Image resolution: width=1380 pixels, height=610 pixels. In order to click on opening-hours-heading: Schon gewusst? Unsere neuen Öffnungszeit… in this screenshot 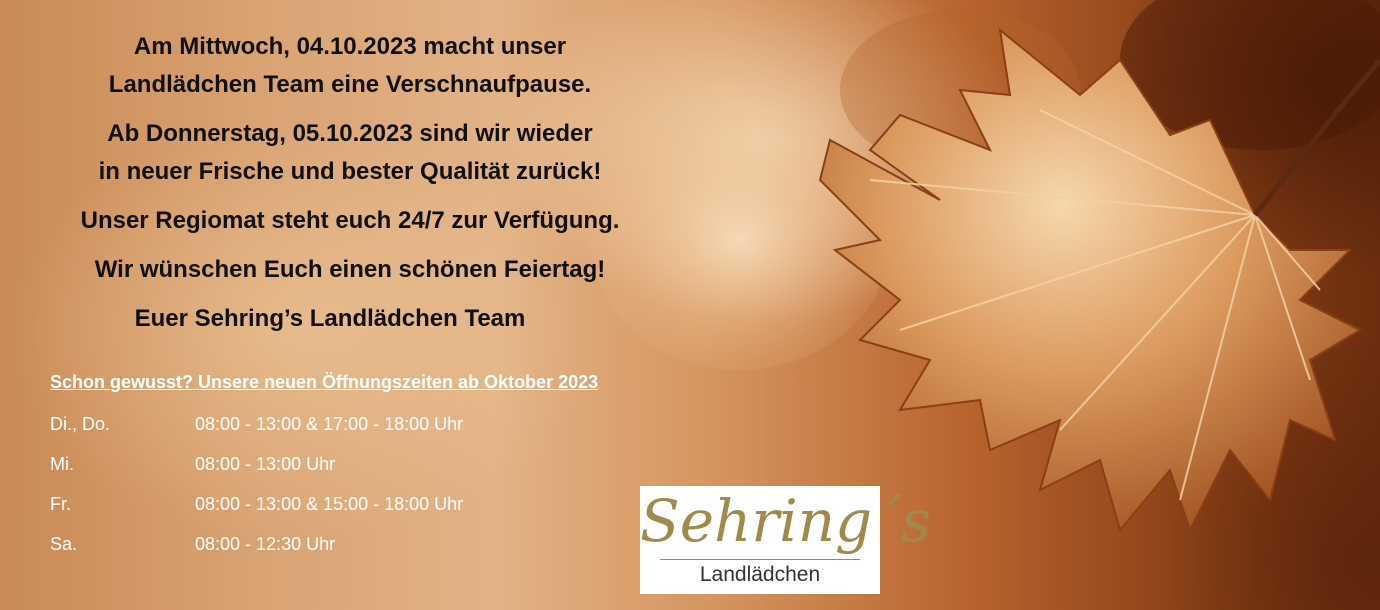, I will do `click(324, 382)`.